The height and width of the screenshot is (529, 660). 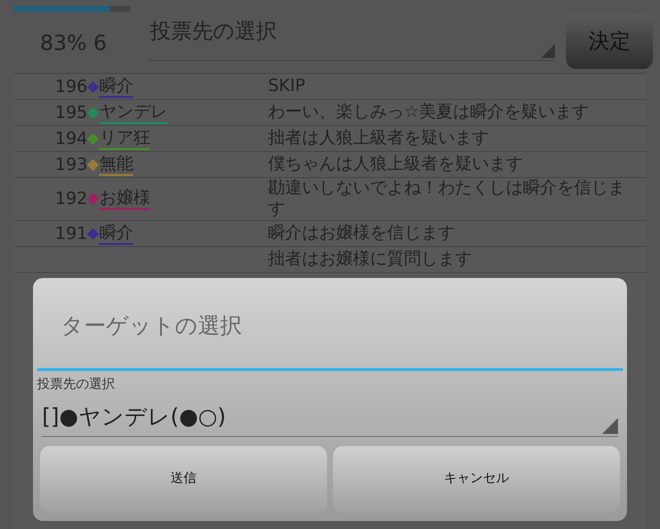 I want to click on dialog-button: キャンセル, so click(x=476, y=479).